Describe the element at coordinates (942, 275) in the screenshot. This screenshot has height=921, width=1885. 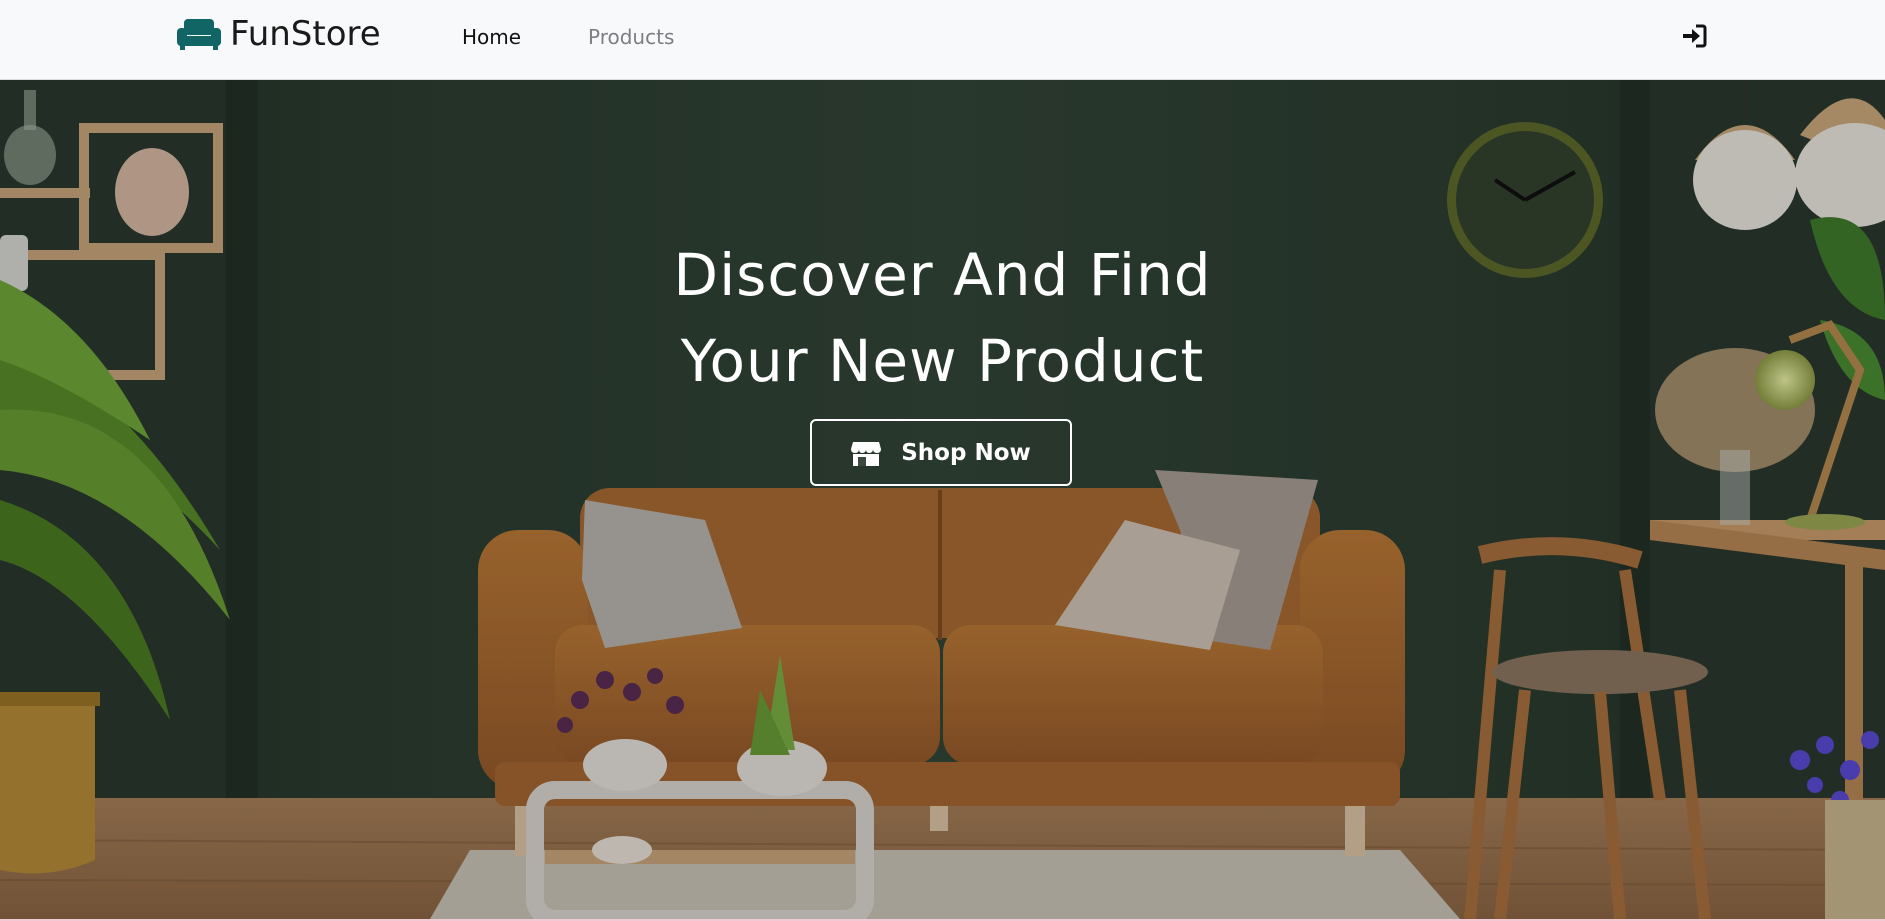
I see `hero-title-line1: Discover And Find` at that location.